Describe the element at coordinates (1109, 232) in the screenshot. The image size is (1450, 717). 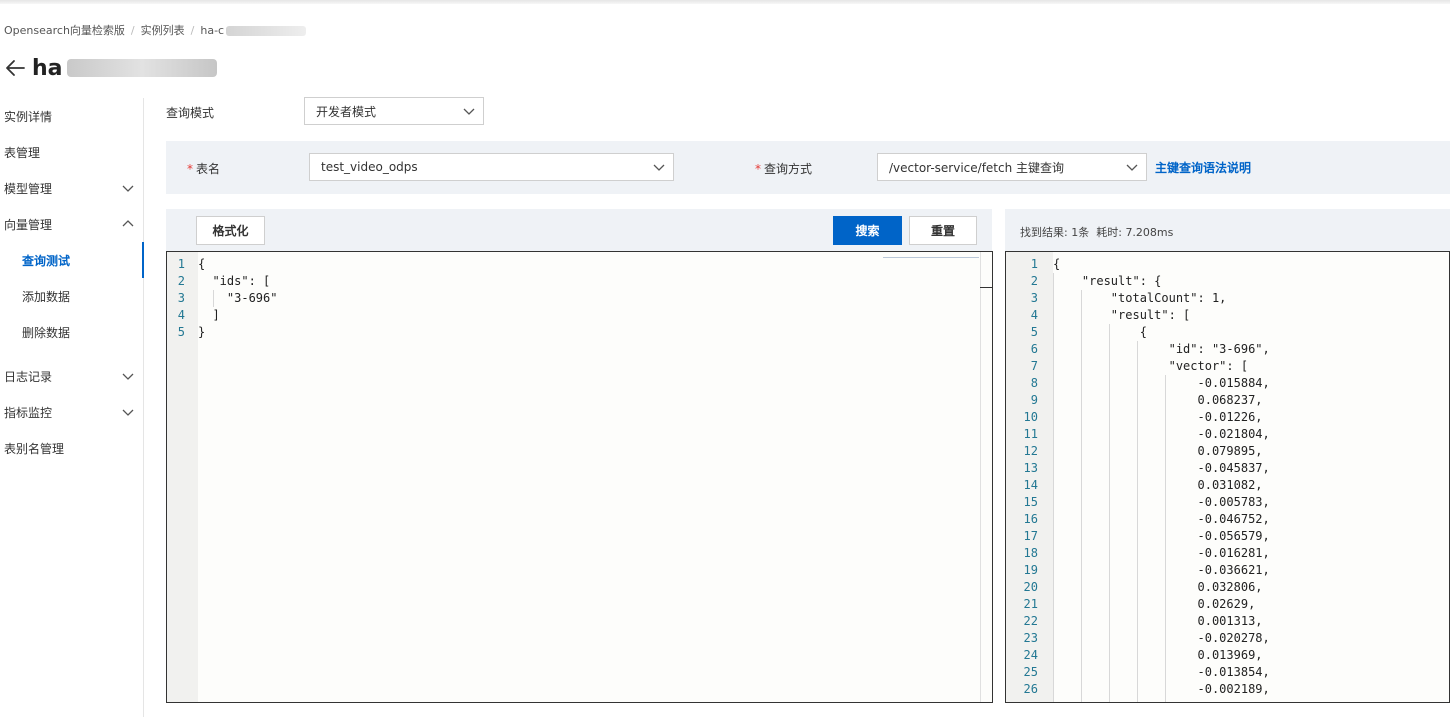
I see `result-time-label: 耗时:` at that location.